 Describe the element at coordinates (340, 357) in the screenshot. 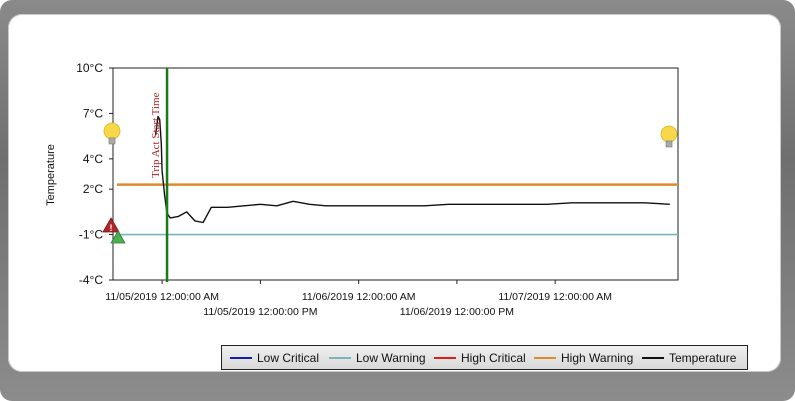

I see `legend-swatch-low-warning` at that location.